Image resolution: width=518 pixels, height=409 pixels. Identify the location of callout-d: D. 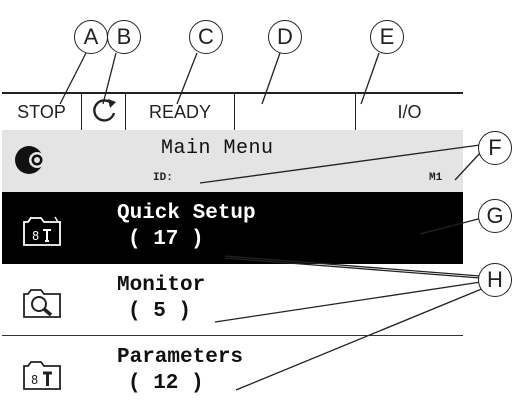
(285, 37).